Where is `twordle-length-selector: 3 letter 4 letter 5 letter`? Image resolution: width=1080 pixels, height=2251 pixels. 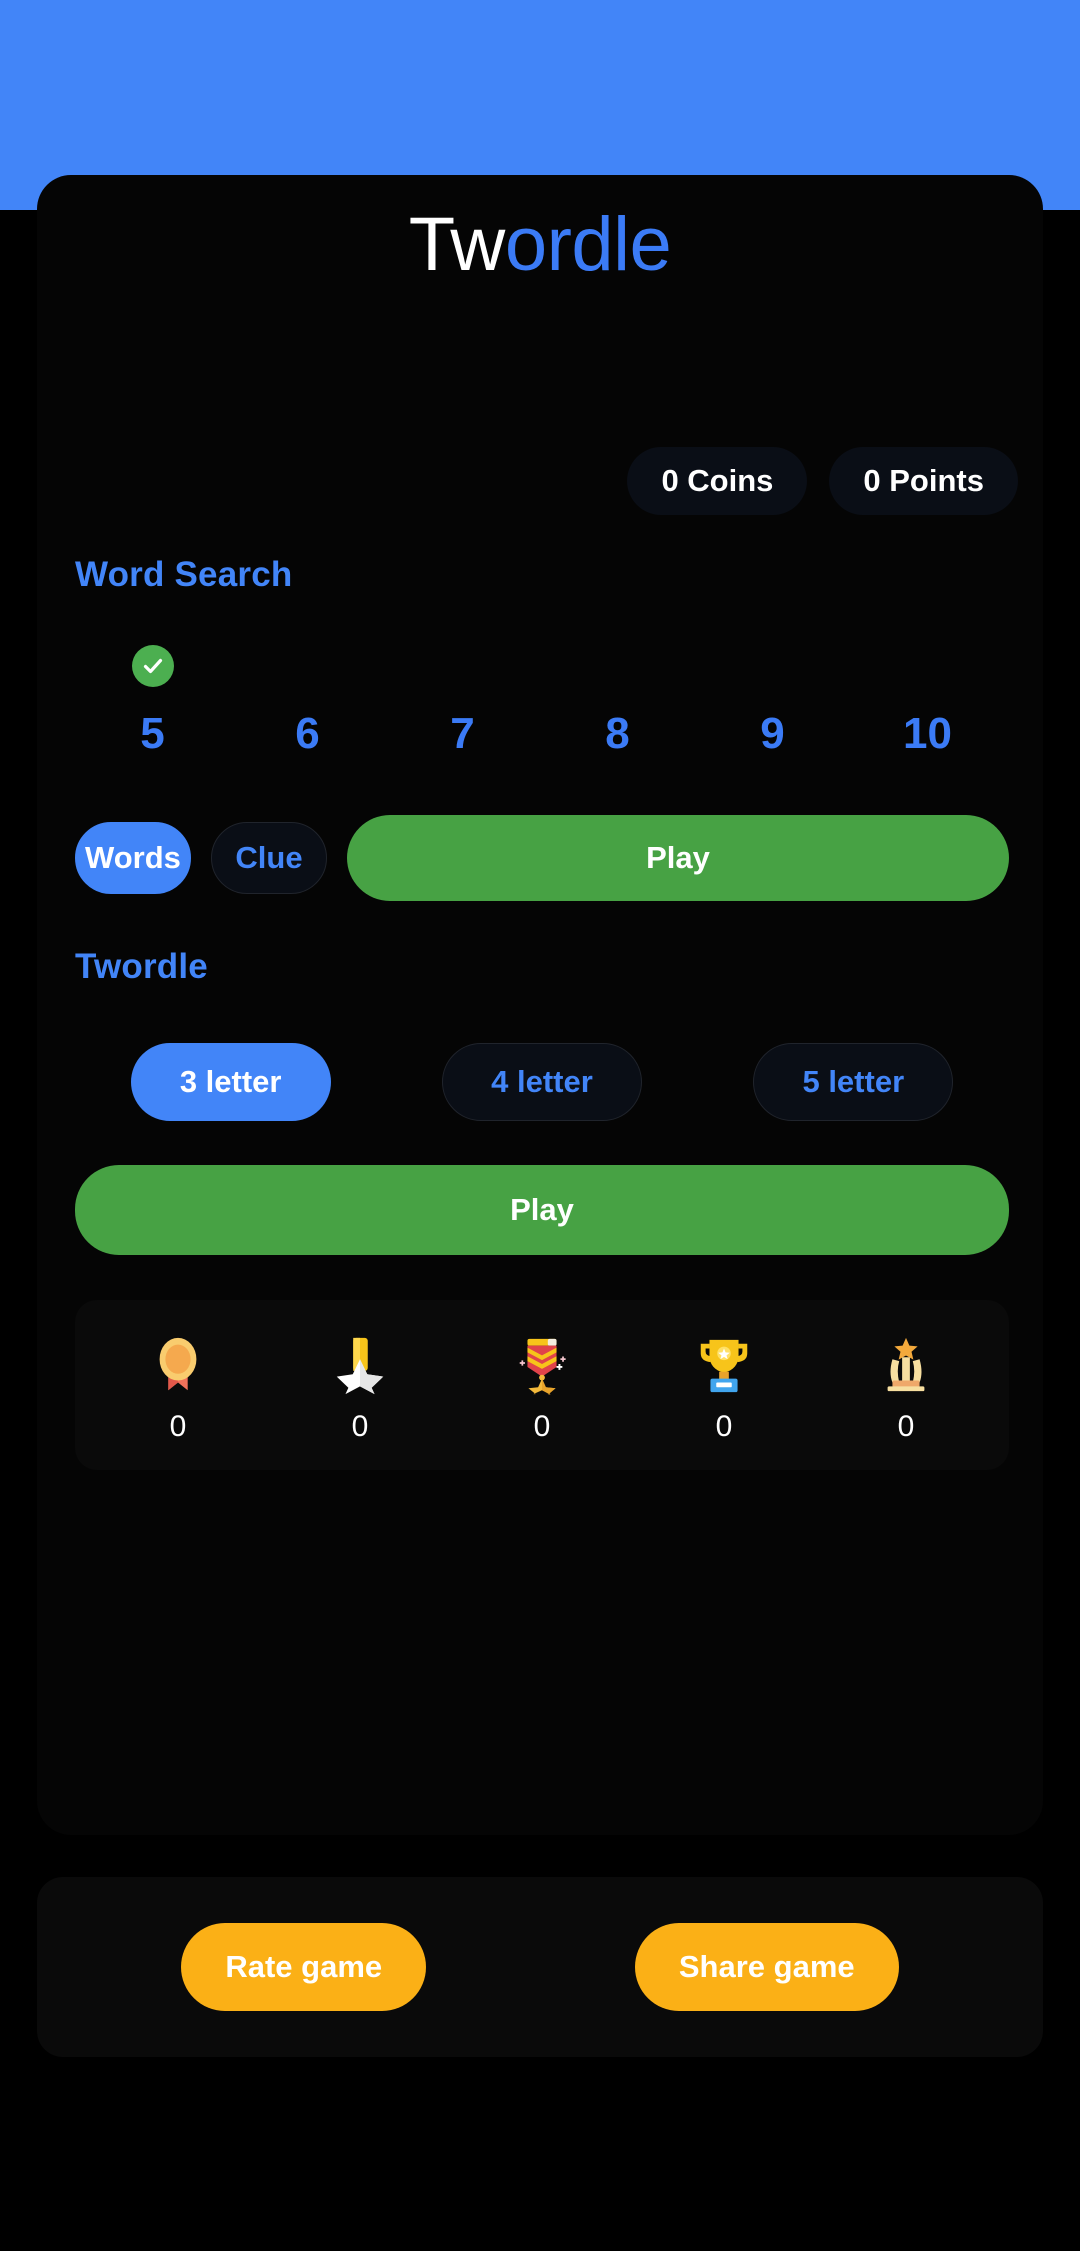 twordle-length-selector: 3 letter 4 letter 5 letter is located at coordinates (542, 1082).